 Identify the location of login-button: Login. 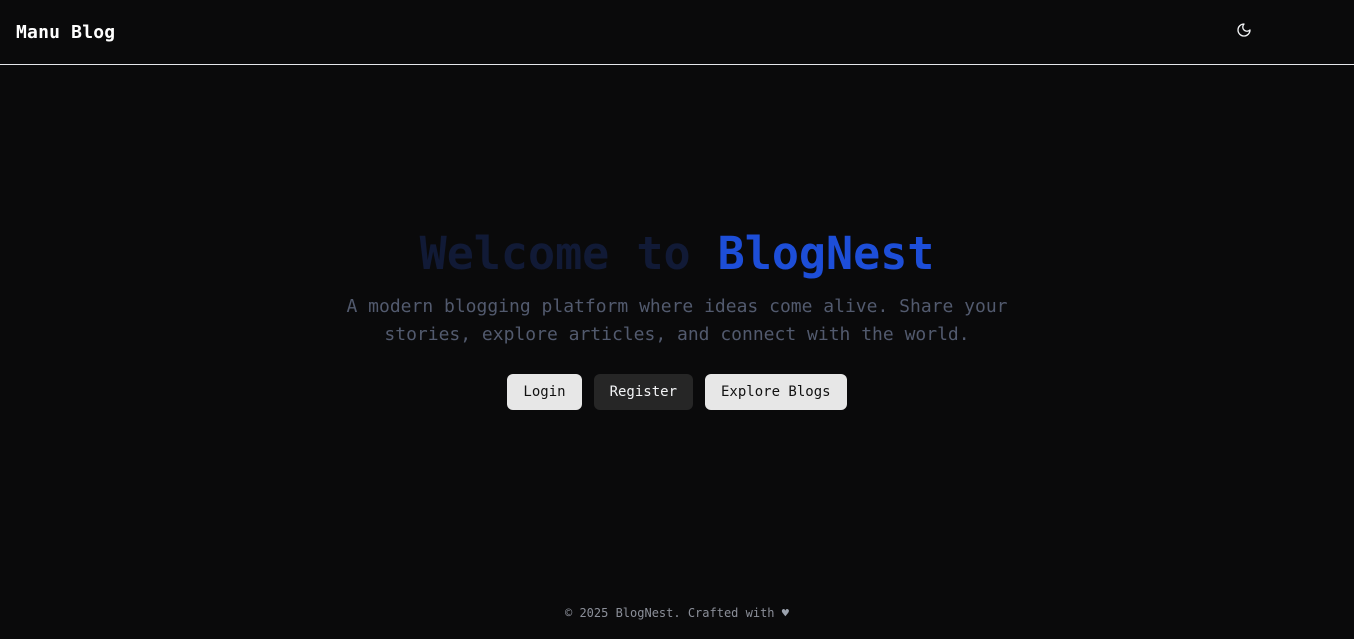
(544, 392).